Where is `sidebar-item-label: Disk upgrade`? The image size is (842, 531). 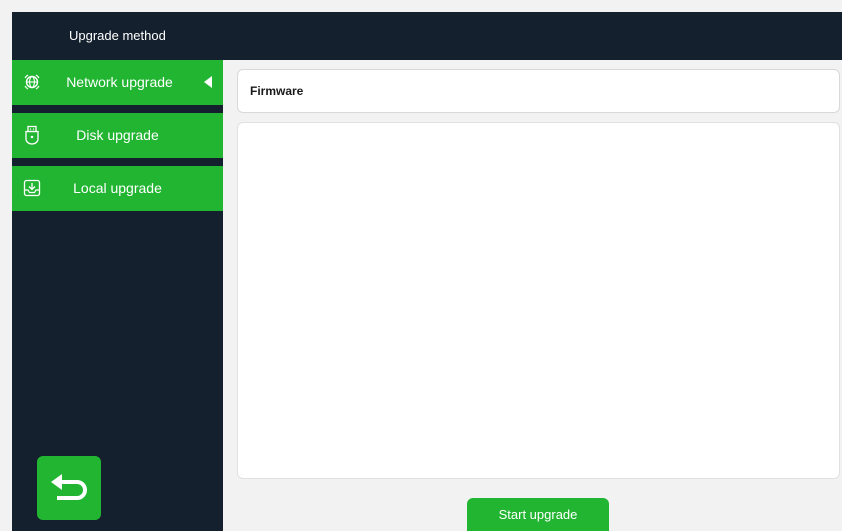 sidebar-item-label: Disk upgrade is located at coordinates (117, 135).